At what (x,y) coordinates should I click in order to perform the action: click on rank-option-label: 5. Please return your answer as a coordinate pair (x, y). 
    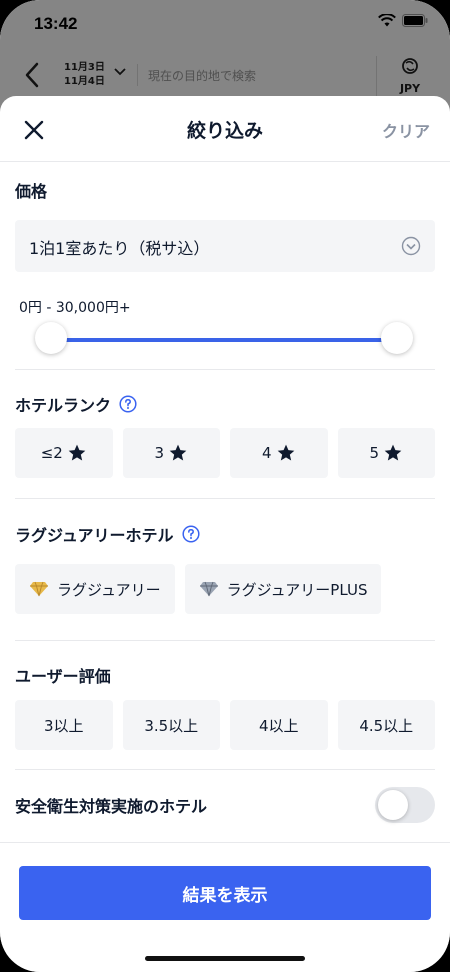
    Looking at the image, I should click on (374, 453).